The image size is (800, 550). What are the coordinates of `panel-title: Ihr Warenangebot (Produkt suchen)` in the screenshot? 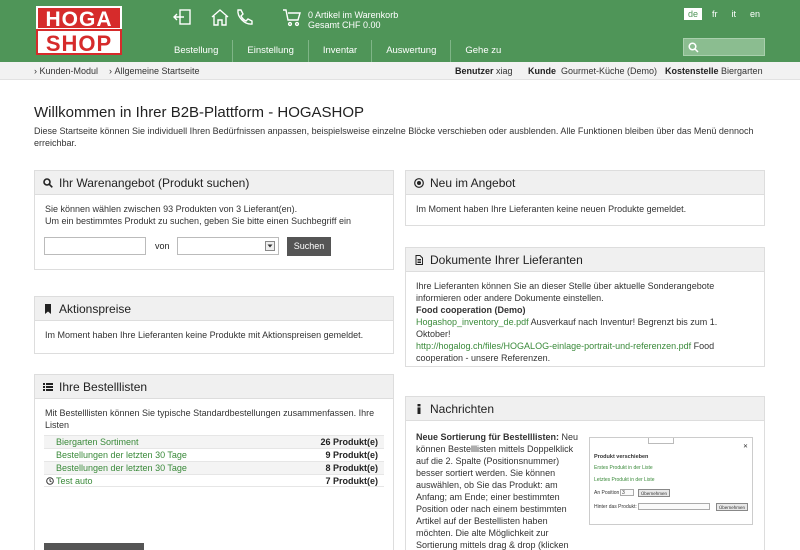 It's located at (154, 182).